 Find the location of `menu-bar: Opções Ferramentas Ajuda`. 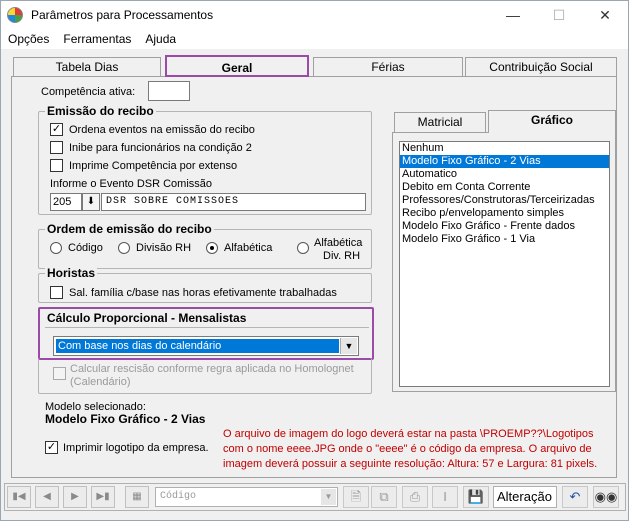

menu-bar: Opções Ferramentas Ajuda is located at coordinates (314, 39).